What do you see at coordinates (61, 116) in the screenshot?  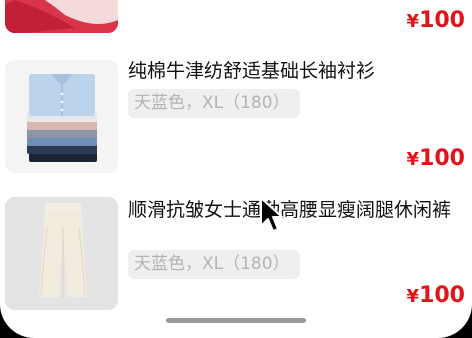 I see `folded-shirts-image` at bounding box center [61, 116].